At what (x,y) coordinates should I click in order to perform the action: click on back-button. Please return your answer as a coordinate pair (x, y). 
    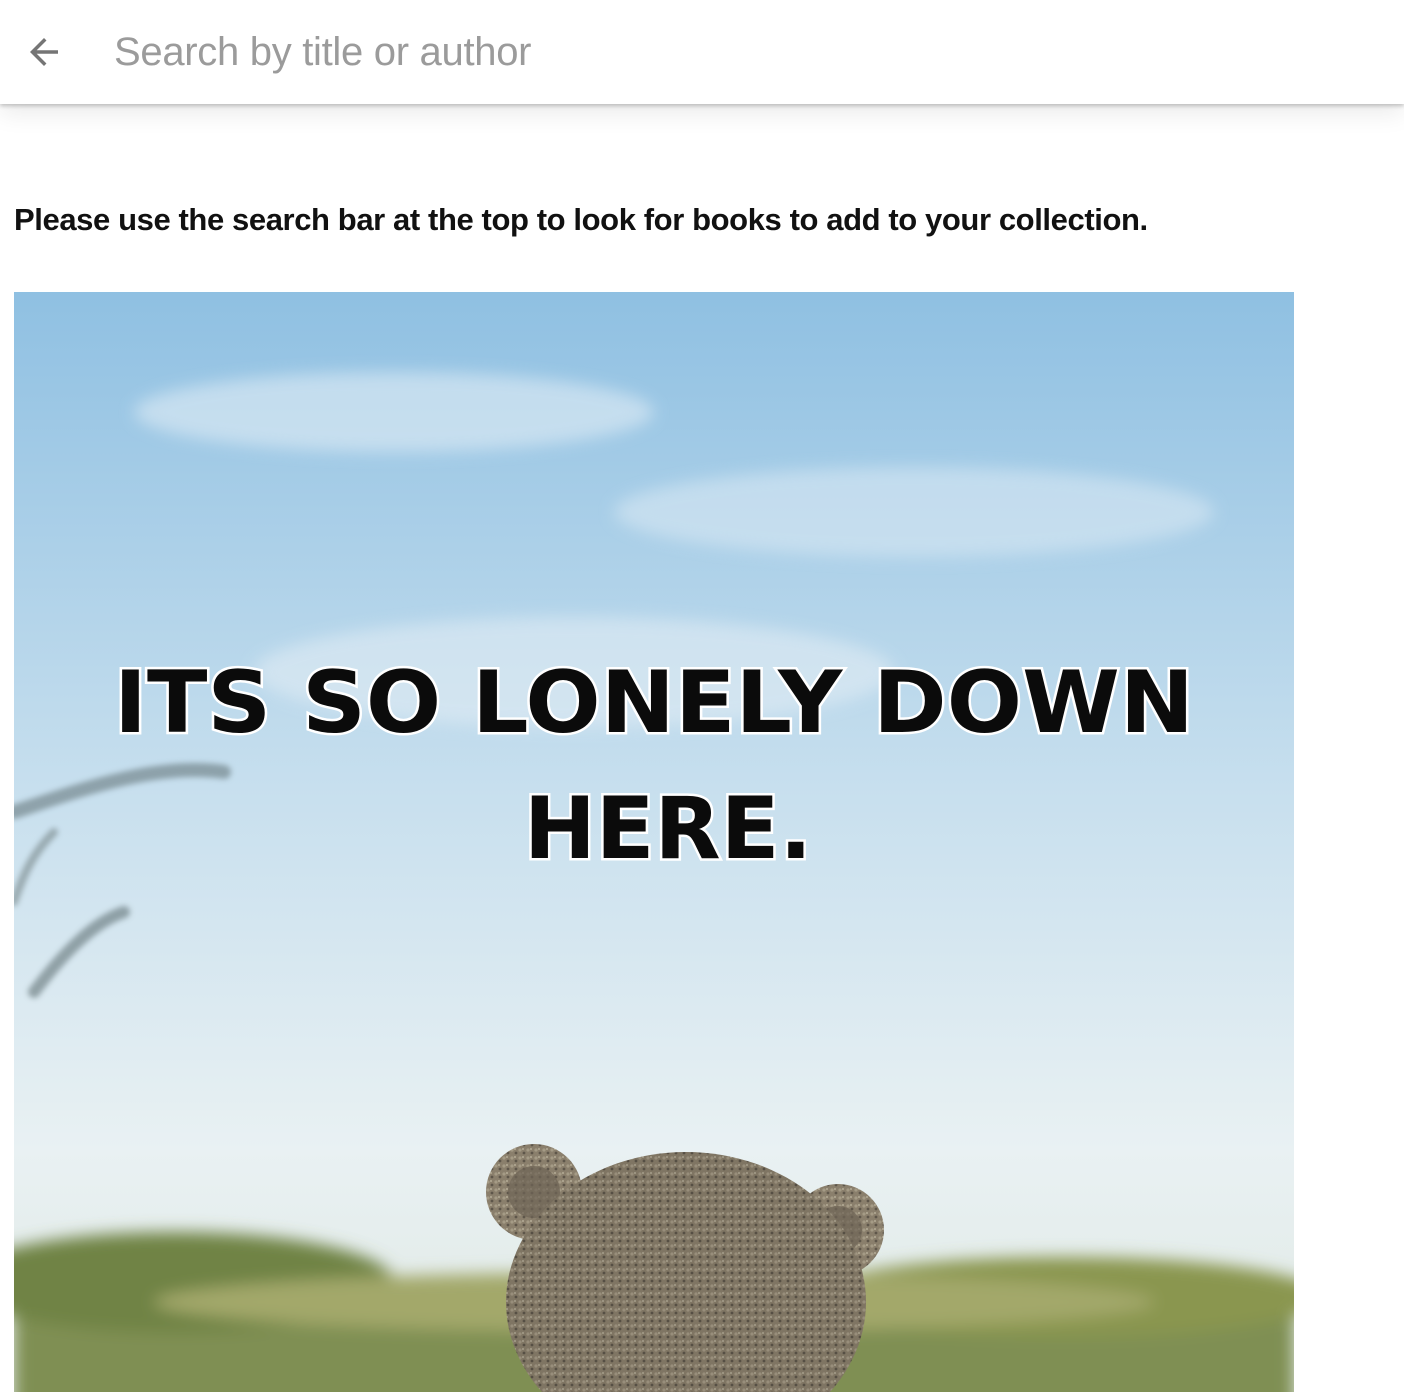
    Looking at the image, I should click on (44, 52).